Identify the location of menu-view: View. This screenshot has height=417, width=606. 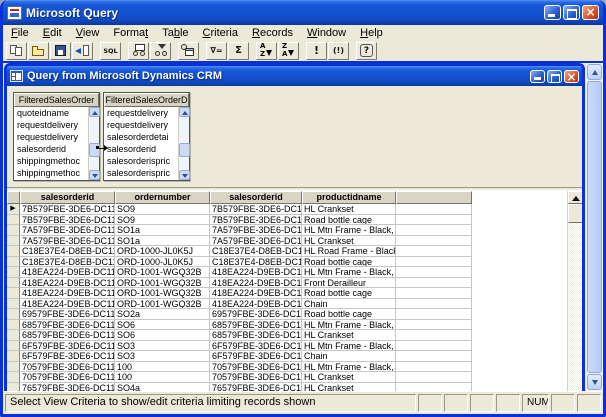
(88, 33).